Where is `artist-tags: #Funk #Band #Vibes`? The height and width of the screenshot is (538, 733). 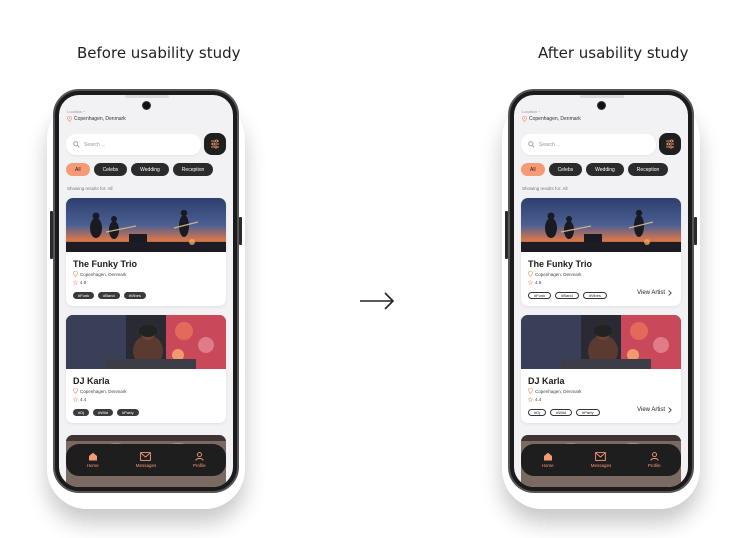 artist-tags: #Funk #Band #Vibes is located at coordinates (567, 295).